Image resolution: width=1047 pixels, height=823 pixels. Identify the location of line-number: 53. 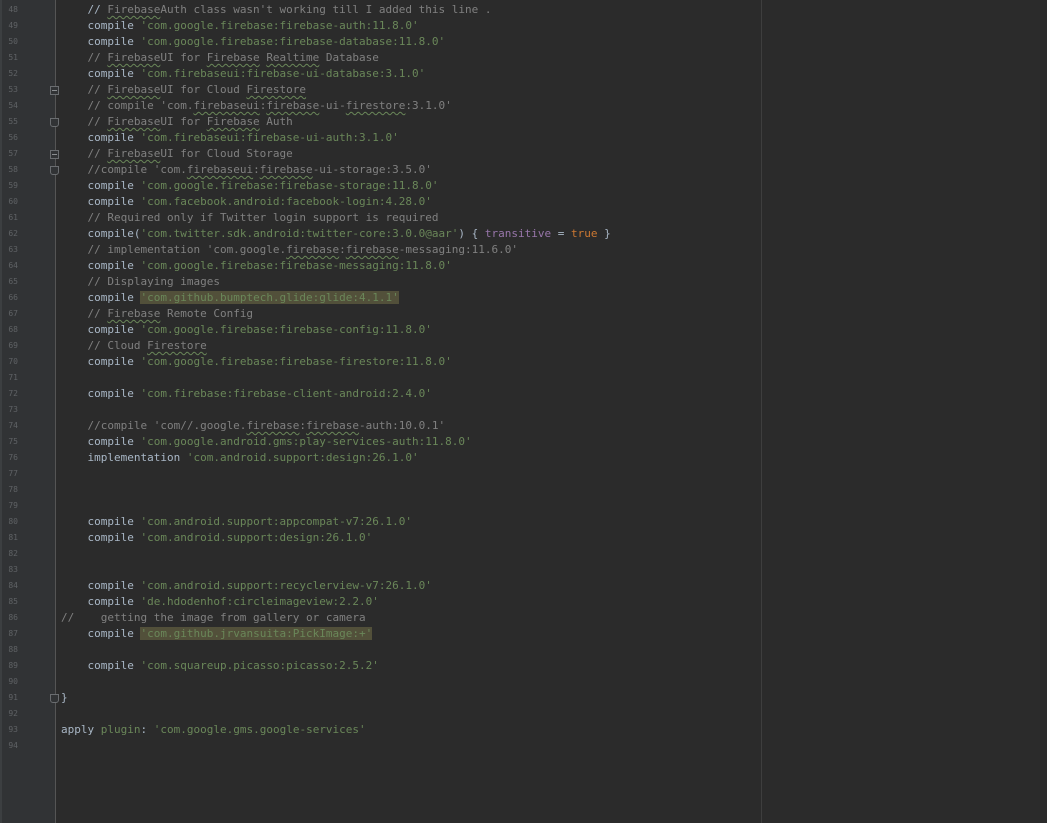
(13, 89).